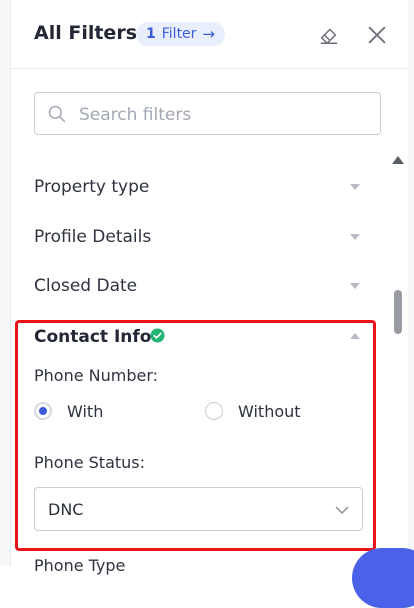 The height and width of the screenshot is (608, 414). I want to click on filter-badge-label: Filter, so click(179, 34).